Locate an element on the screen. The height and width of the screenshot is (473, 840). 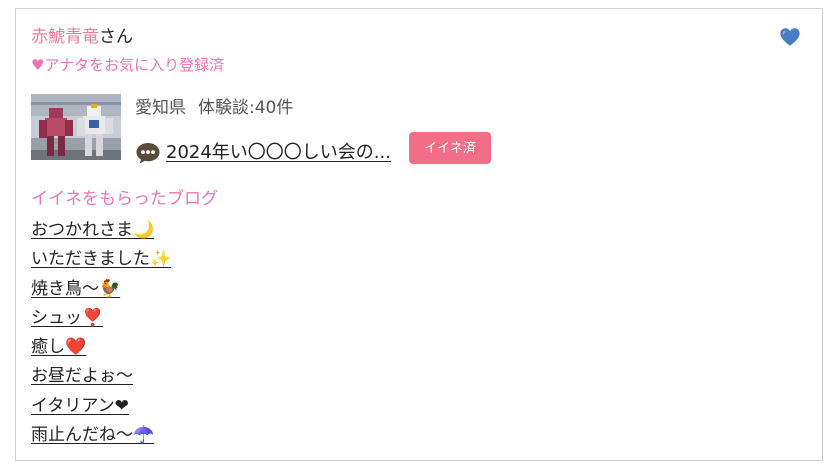
liked-blogs-heading: イイネをもらったブログ is located at coordinates (124, 199).